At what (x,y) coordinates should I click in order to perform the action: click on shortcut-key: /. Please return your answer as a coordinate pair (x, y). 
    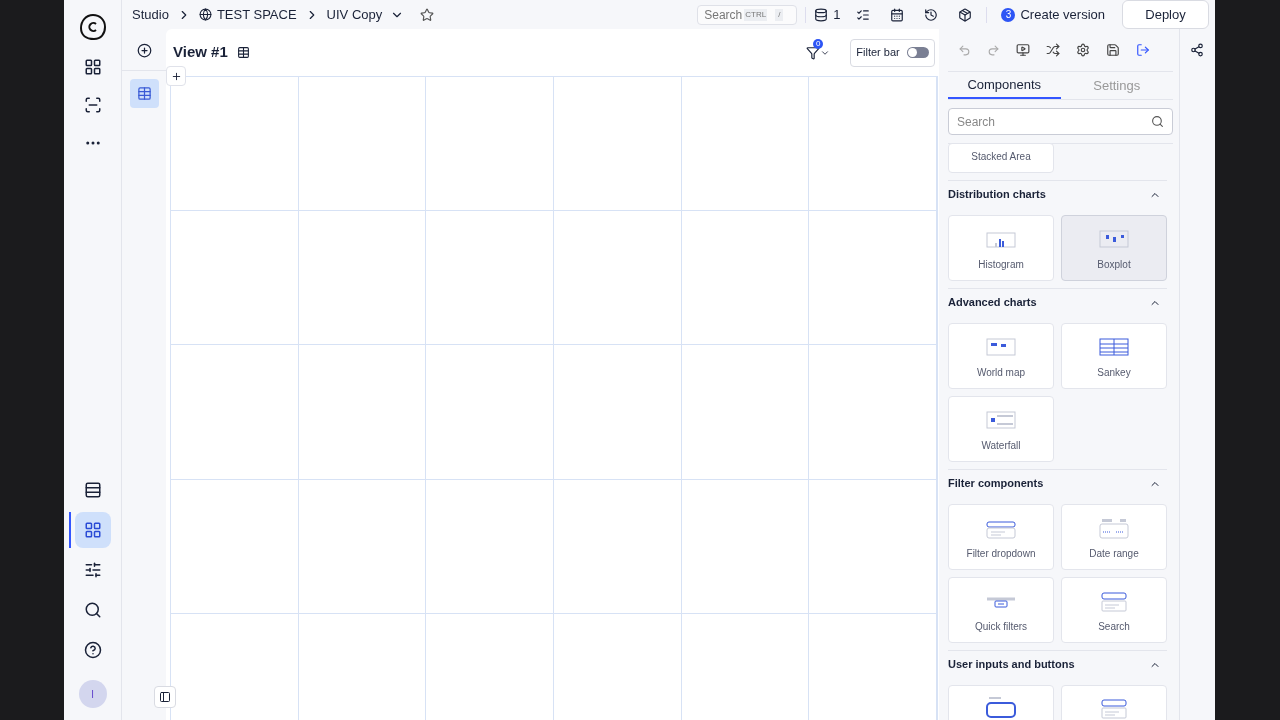
    Looking at the image, I should click on (779, 14).